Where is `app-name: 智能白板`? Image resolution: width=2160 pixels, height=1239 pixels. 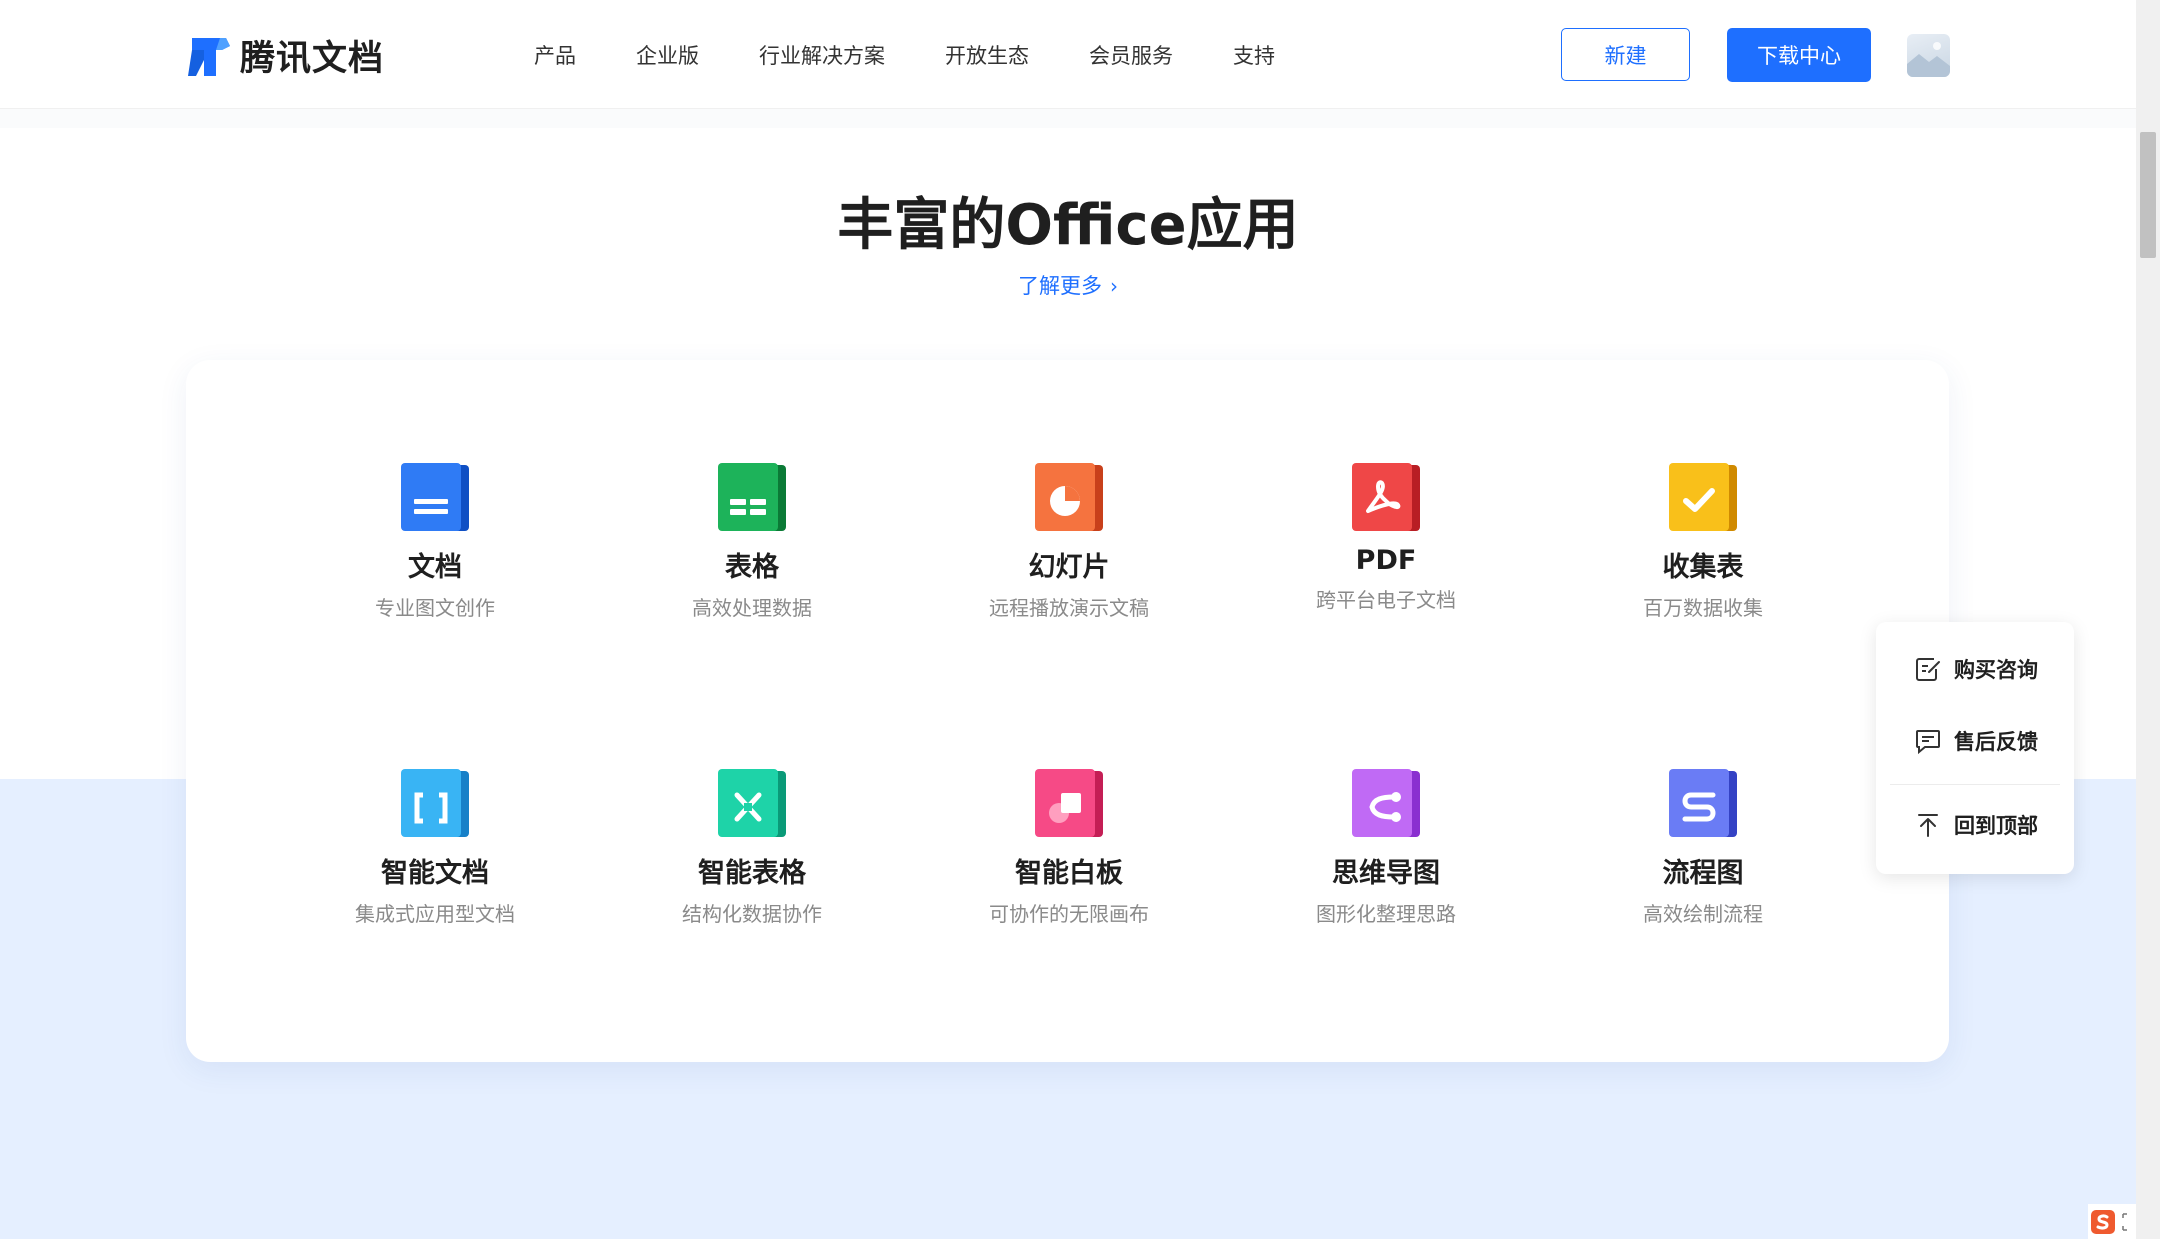 app-name: 智能白板 is located at coordinates (1069, 873).